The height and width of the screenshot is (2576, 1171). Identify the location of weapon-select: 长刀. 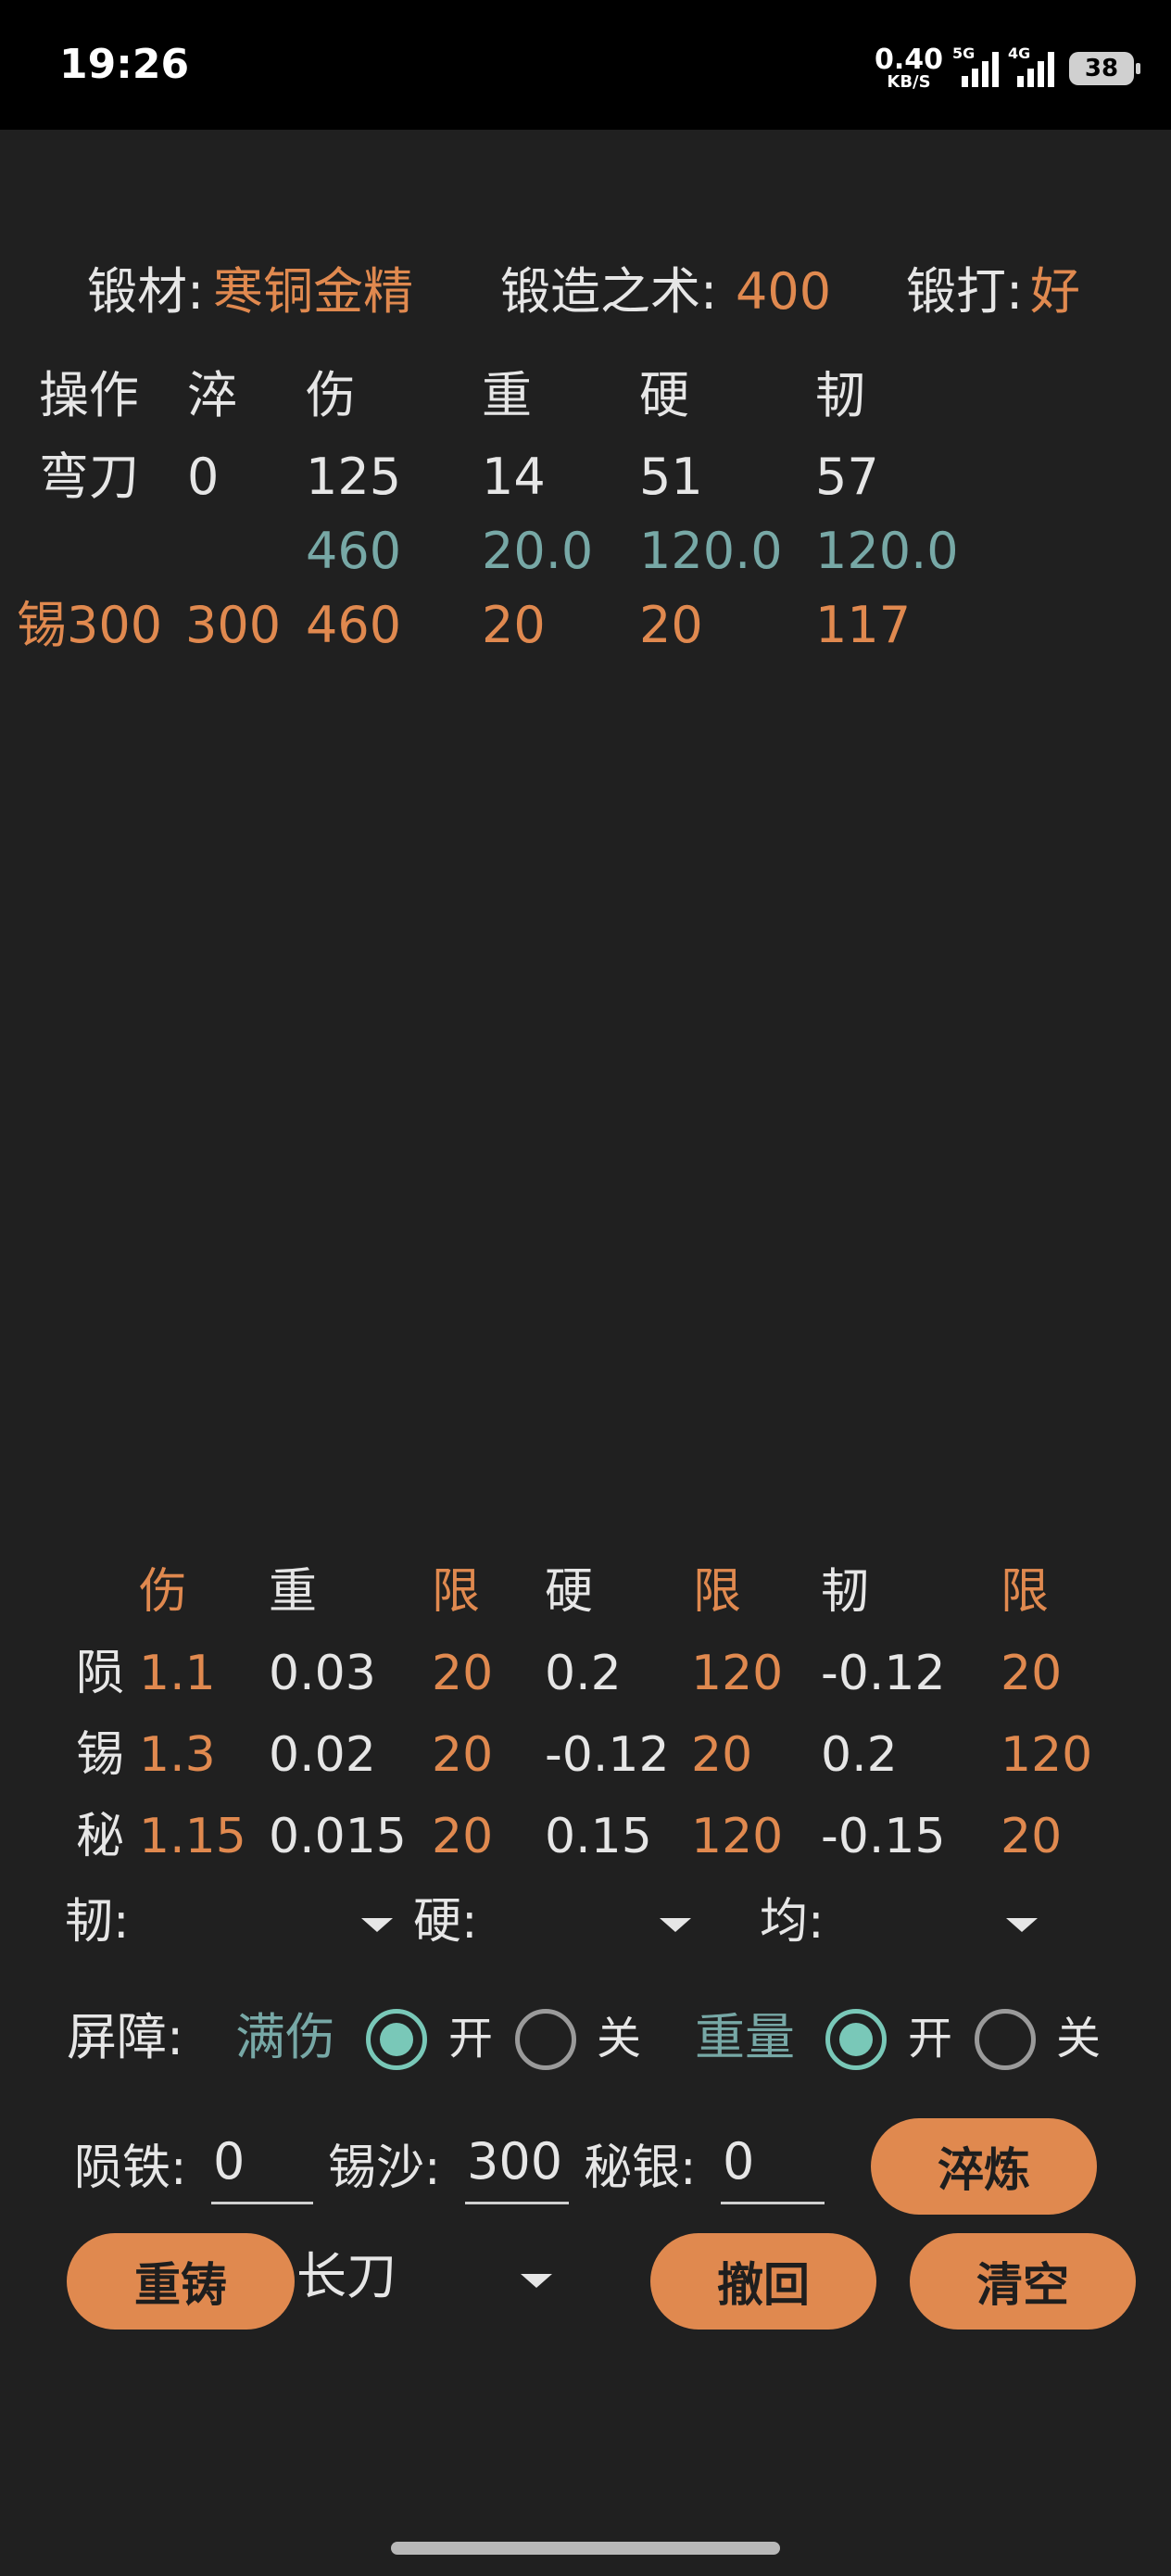
(431, 2279).